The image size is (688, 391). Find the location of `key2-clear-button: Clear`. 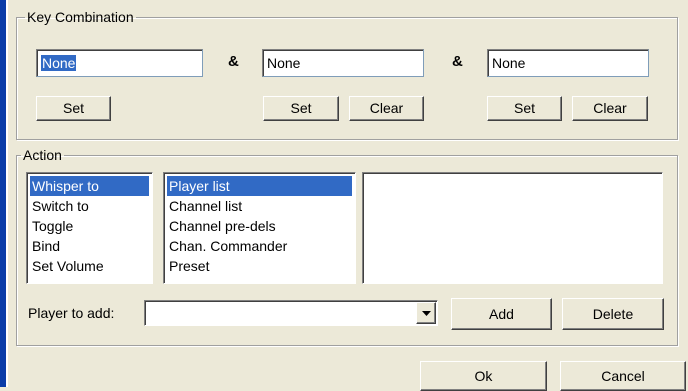

key2-clear-button: Clear is located at coordinates (386, 108).